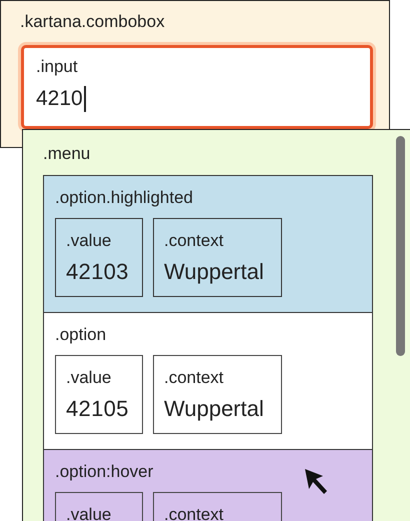  I want to click on combobox-label: .kartana.combobox, so click(92, 22).